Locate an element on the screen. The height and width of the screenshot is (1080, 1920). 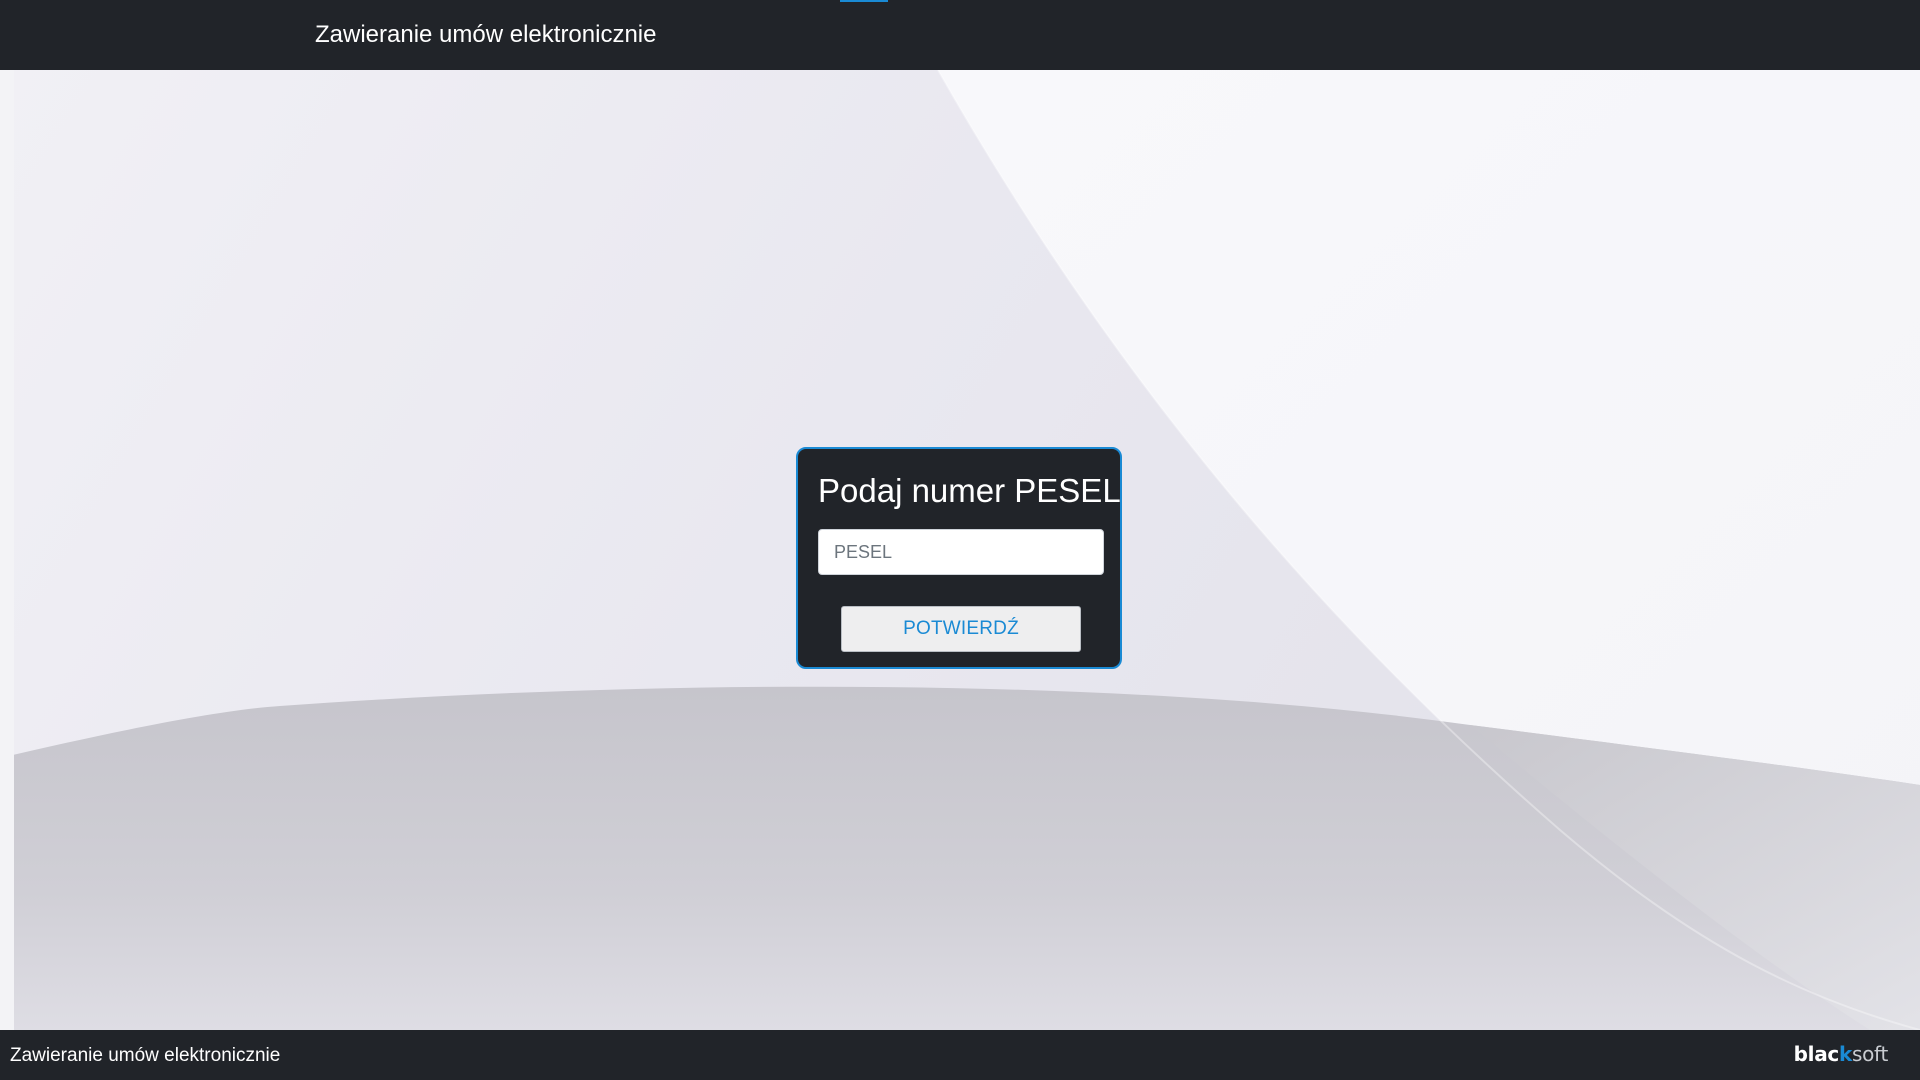
top-navbar: Zawieranie umów elektronicznie is located at coordinates (960, 35).